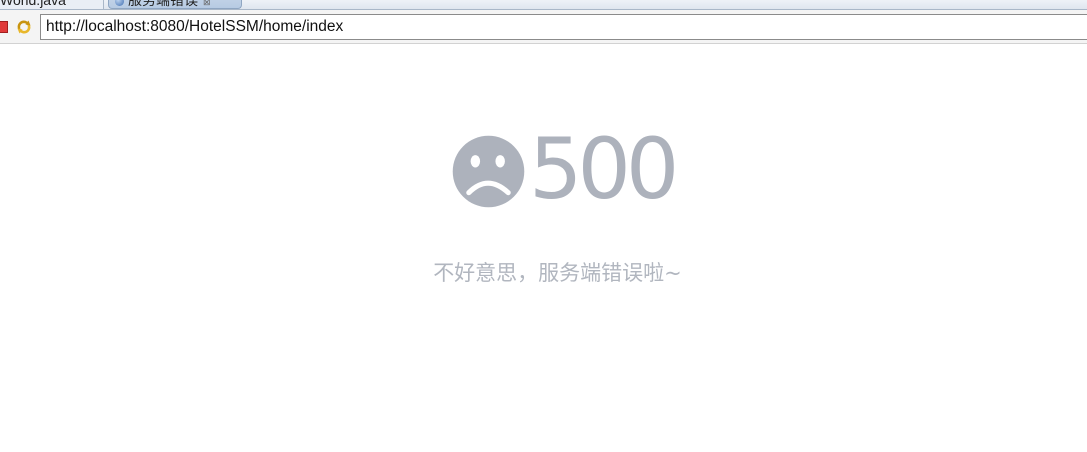 The image size is (1087, 452). Describe the element at coordinates (543, 5) in the screenshot. I see `tab-strip: World.java 服务端错误 ⊠` at that location.